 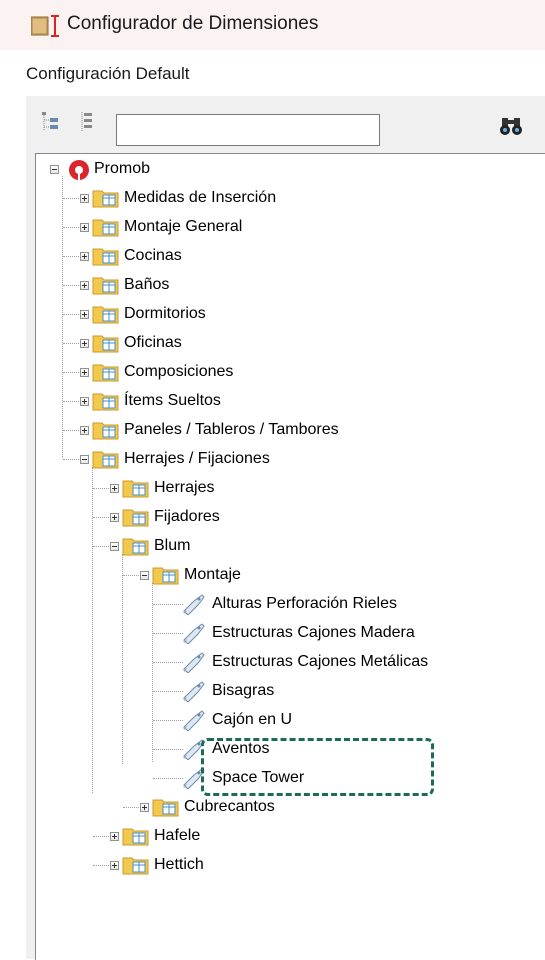 What do you see at coordinates (179, 371) in the screenshot?
I see `tree-node-label: Composiciones` at bounding box center [179, 371].